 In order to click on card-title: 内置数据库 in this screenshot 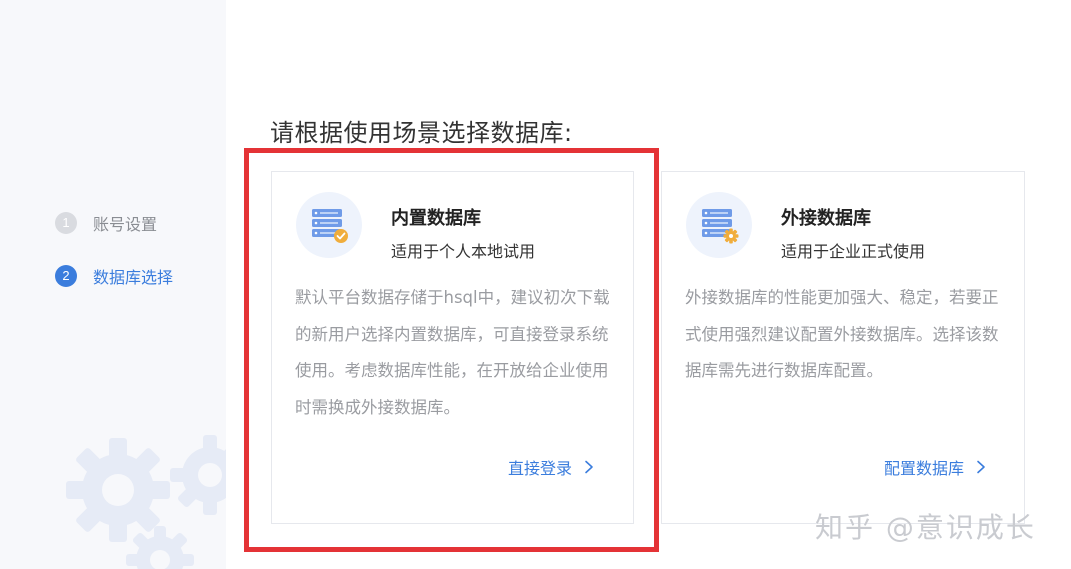, I will do `click(436, 218)`.